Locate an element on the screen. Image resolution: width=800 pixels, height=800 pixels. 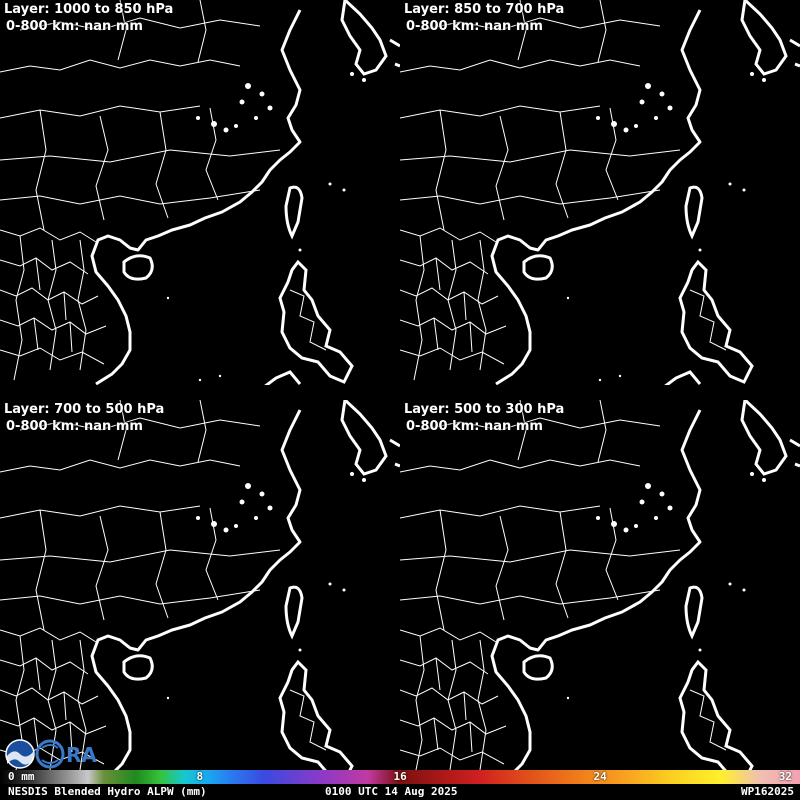
panel-layer-title: Layer: 700 to 500 hPa is located at coordinates (84, 409).